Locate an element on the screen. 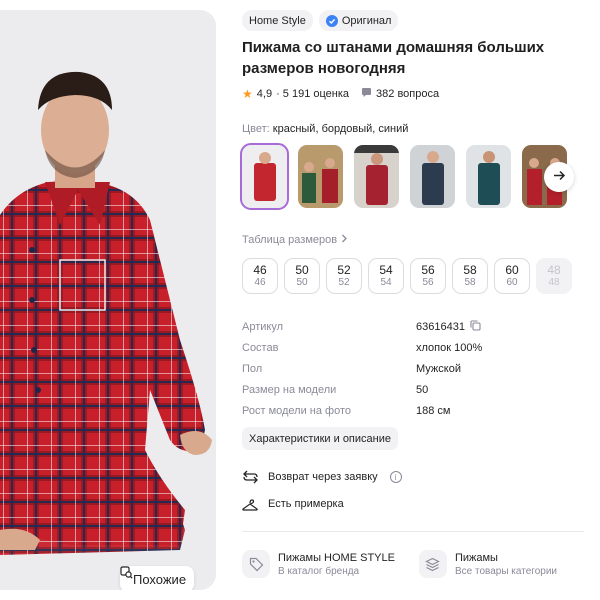 The width and height of the screenshot is (600, 600). size-option: 46 46 is located at coordinates (260, 276).